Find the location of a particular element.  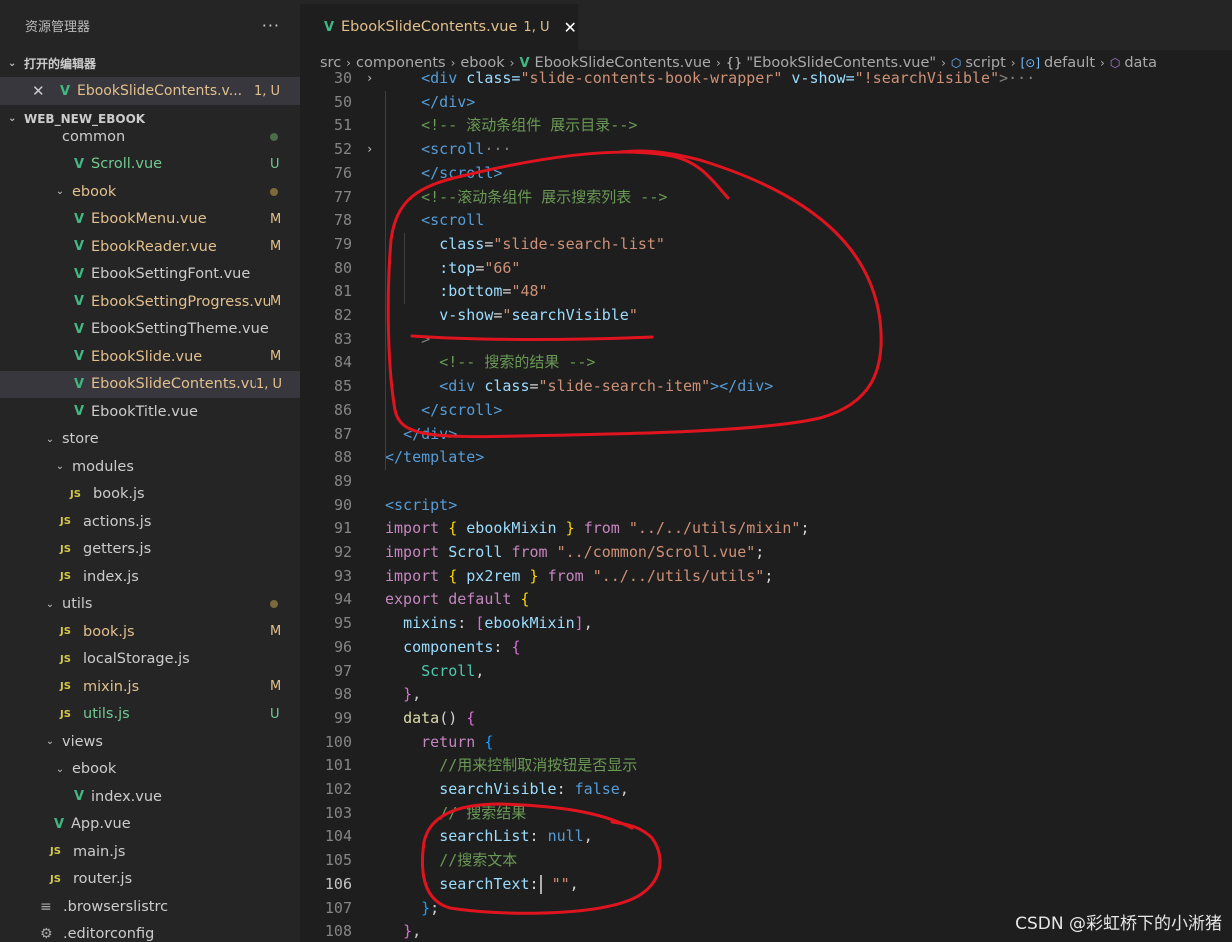

tree-item: JS router.js is located at coordinates (150, 880).